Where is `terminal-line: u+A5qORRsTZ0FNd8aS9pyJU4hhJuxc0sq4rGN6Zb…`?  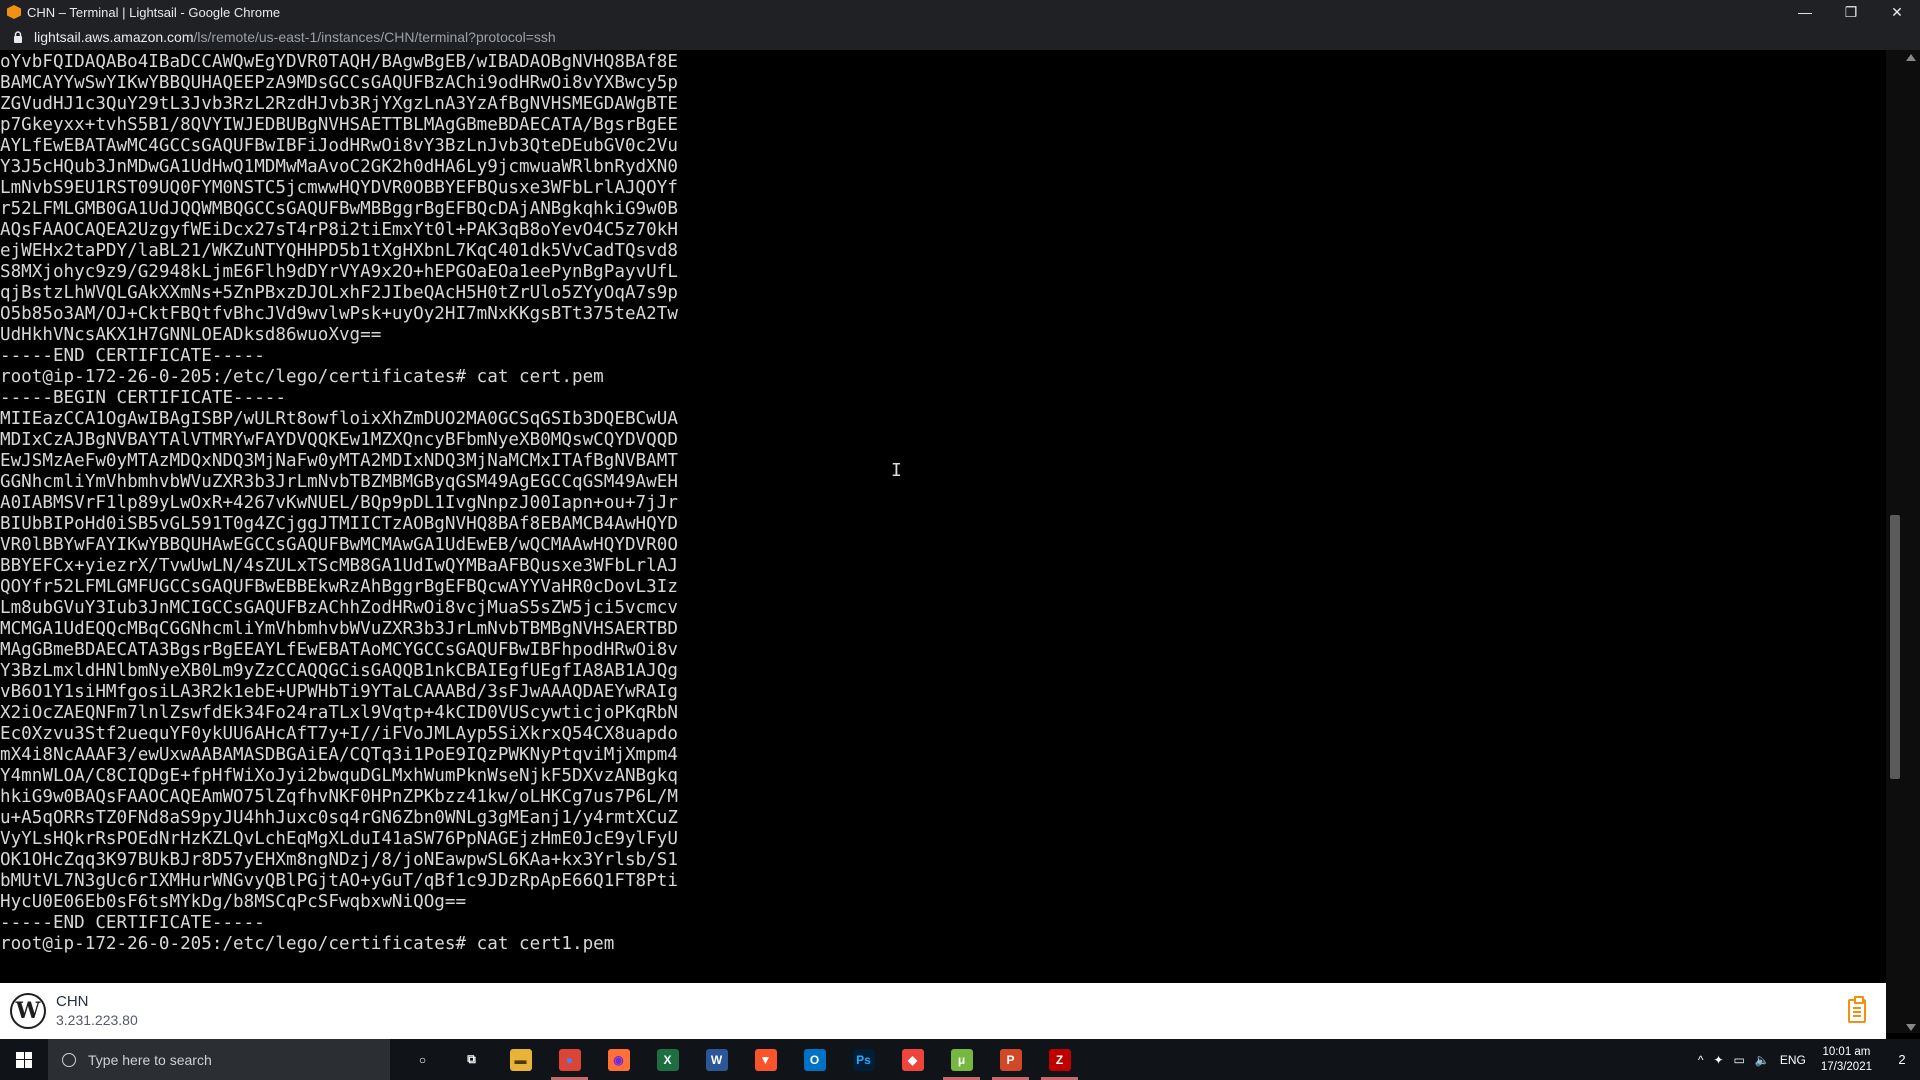
terminal-line: u+A5qORRsTZ0FNd8aS9pyJU4hhJuxc0sq4rGN6Zb… is located at coordinates (339, 818).